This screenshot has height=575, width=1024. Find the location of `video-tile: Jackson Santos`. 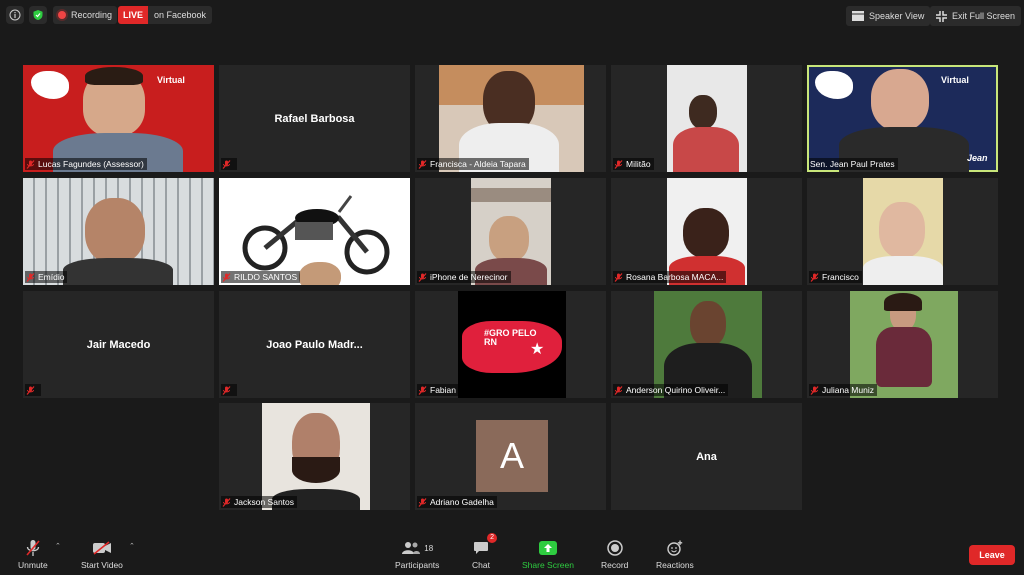

video-tile: Jackson Santos is located at coordinates (314, 456).